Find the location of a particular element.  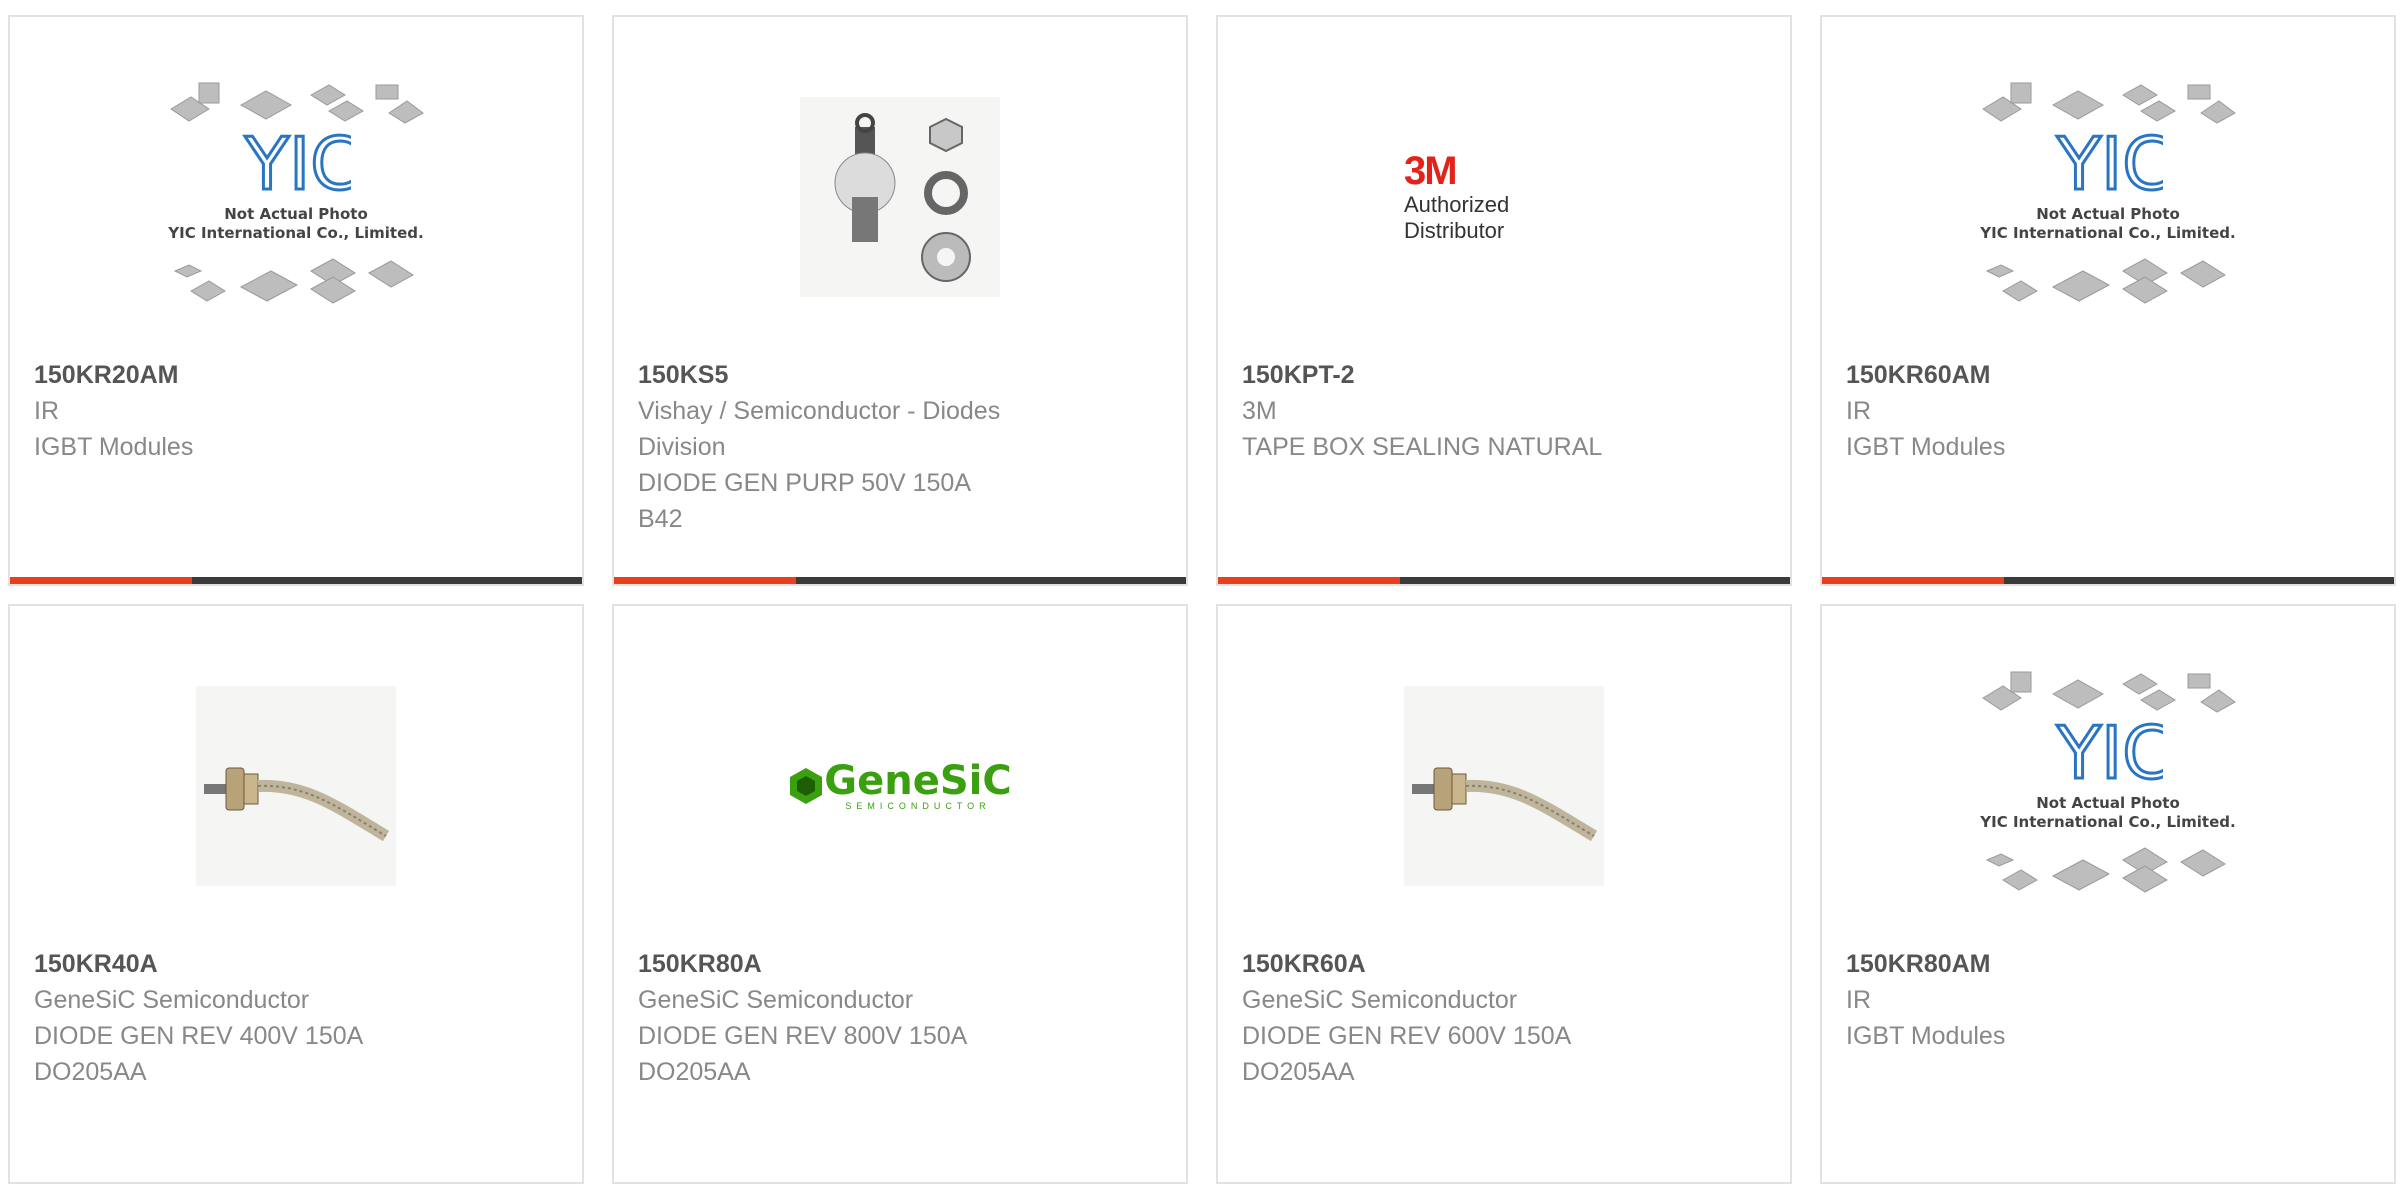

package: B42 is located at coordinates (660, 519).